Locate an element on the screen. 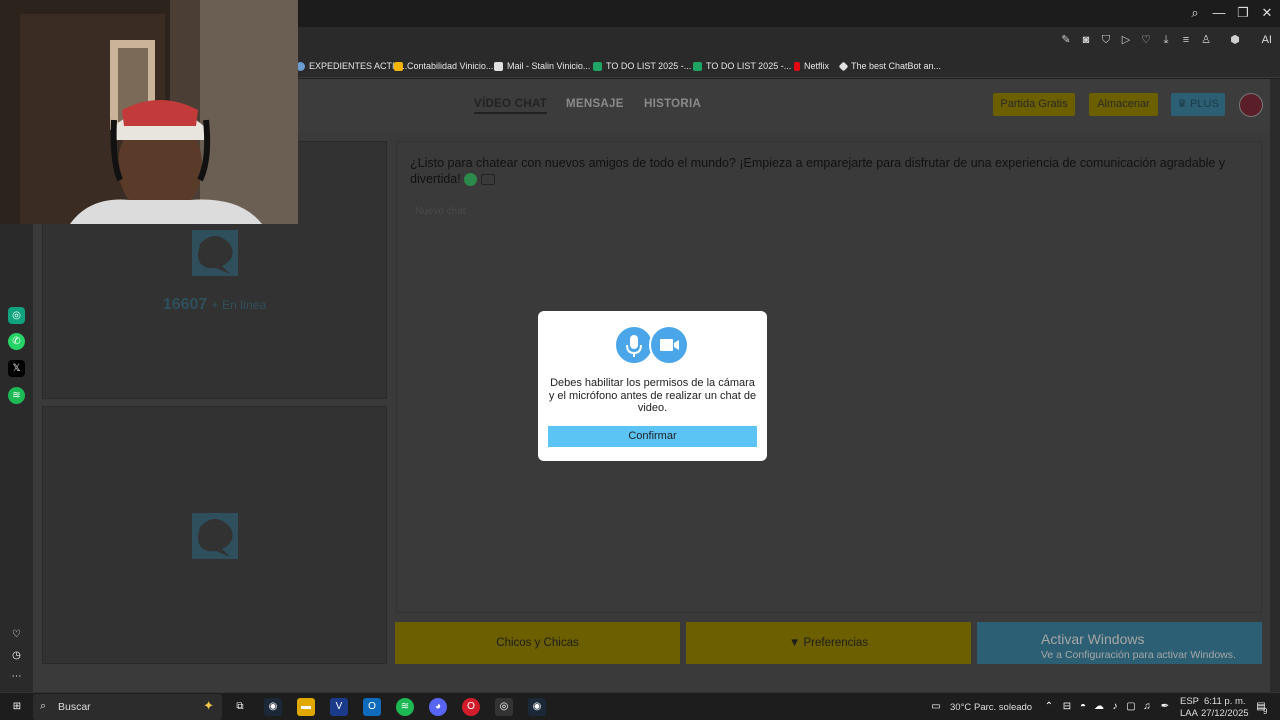  netflix-icon is located at coordinates (797, 66).